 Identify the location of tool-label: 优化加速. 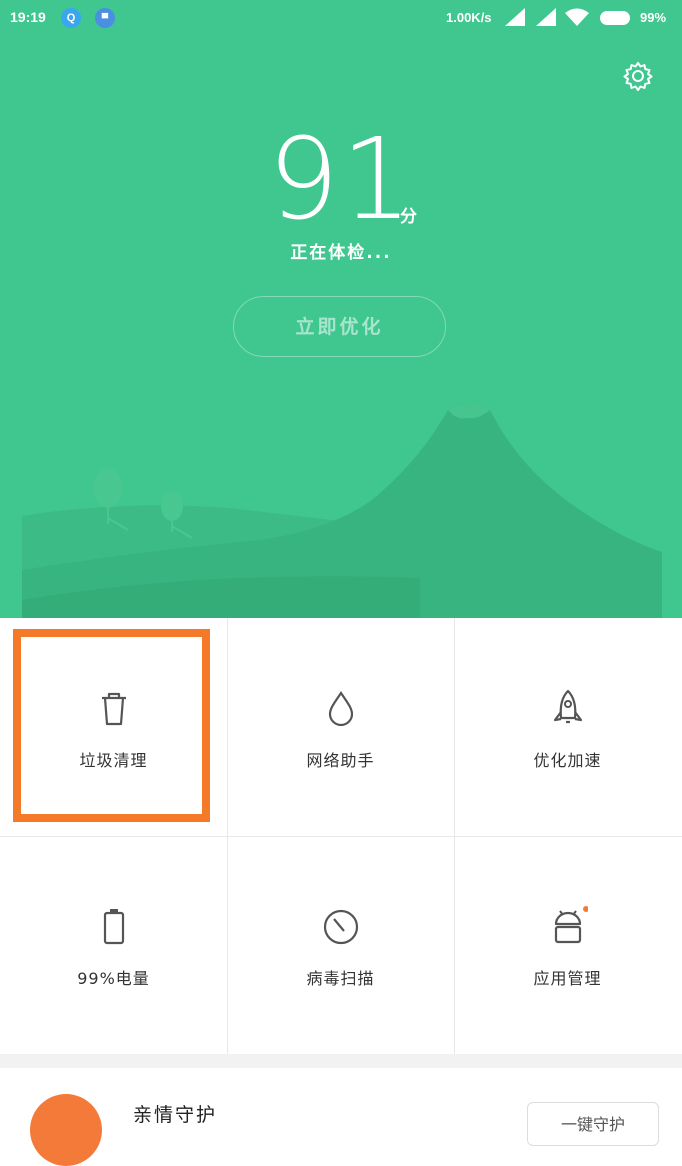
(567, 760).